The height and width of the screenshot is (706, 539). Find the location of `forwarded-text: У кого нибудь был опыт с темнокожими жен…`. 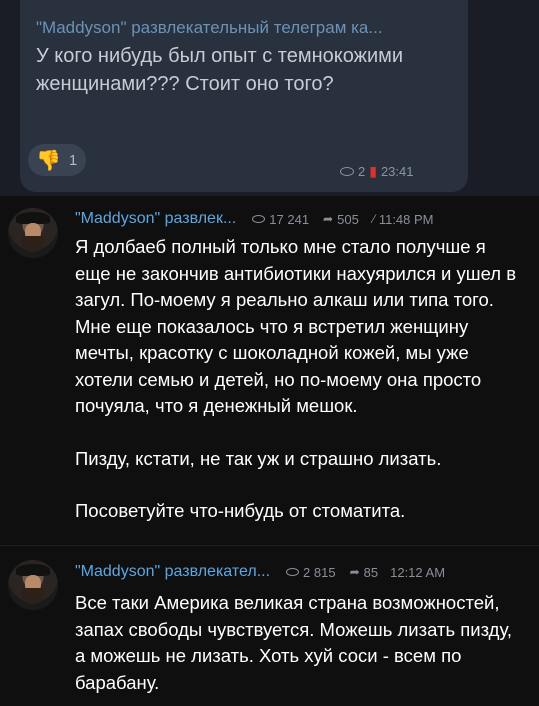

forwarded-text: У кого нибудь был опыт с темнокожими жен… is located at coordinates (220, 70).